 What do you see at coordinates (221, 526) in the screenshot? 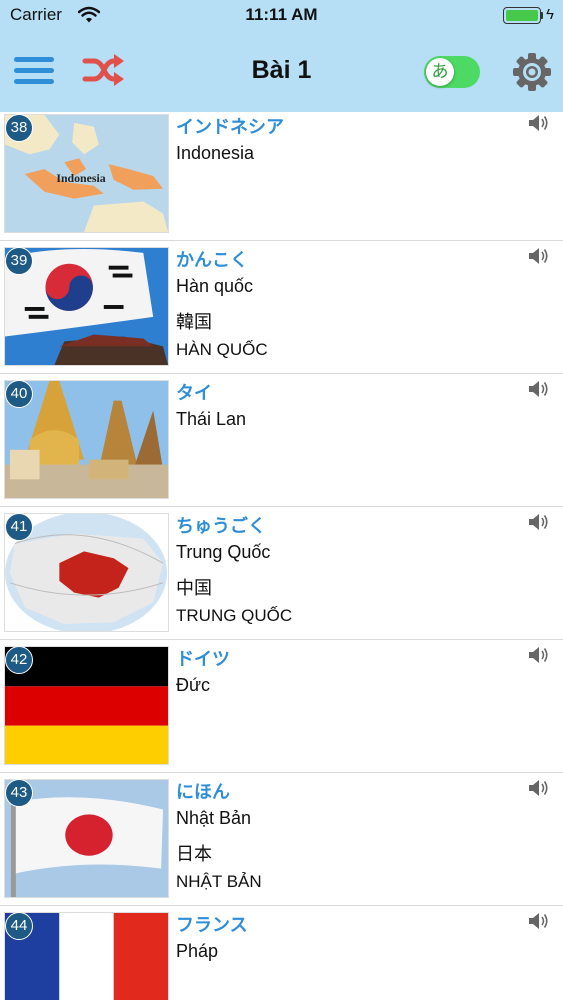
I see `item-kana: ちゅうごく` at bounding box center [221, 526].